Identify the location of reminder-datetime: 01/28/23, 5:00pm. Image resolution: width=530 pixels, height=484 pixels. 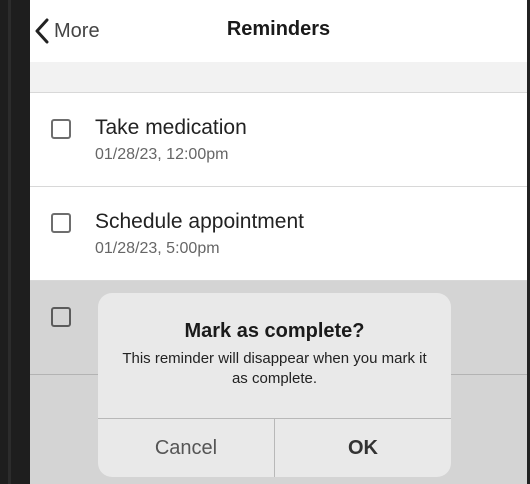
(157, 248).